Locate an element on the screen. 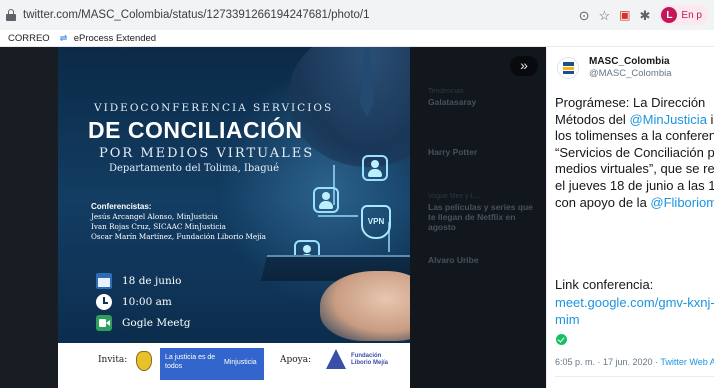 The height and width of the screenshot is (388, 714). target-icon: ⊙ is located at coordinates (584, 15).